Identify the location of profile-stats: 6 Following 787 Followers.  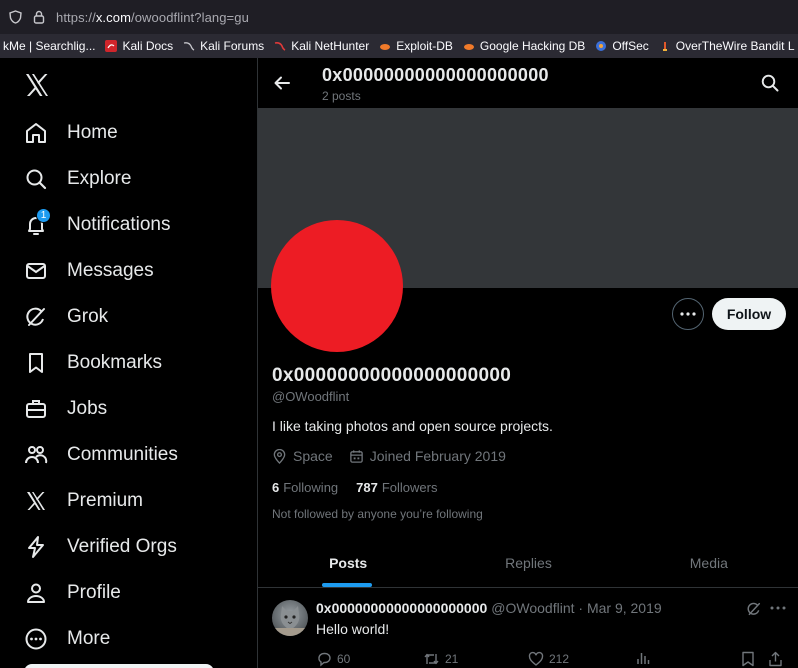
(363, 487).